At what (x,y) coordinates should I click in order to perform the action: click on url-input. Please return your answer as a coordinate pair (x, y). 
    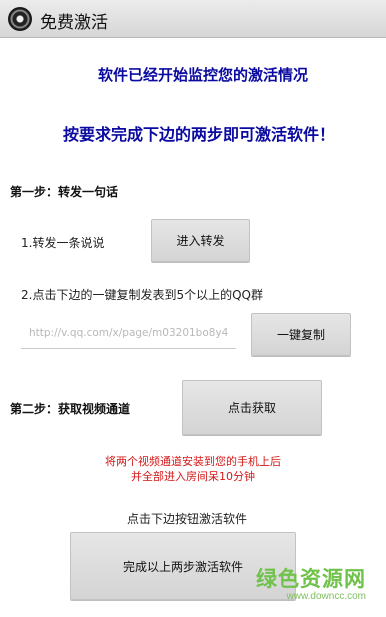
    Looking at the image, I should click on (128, 335).